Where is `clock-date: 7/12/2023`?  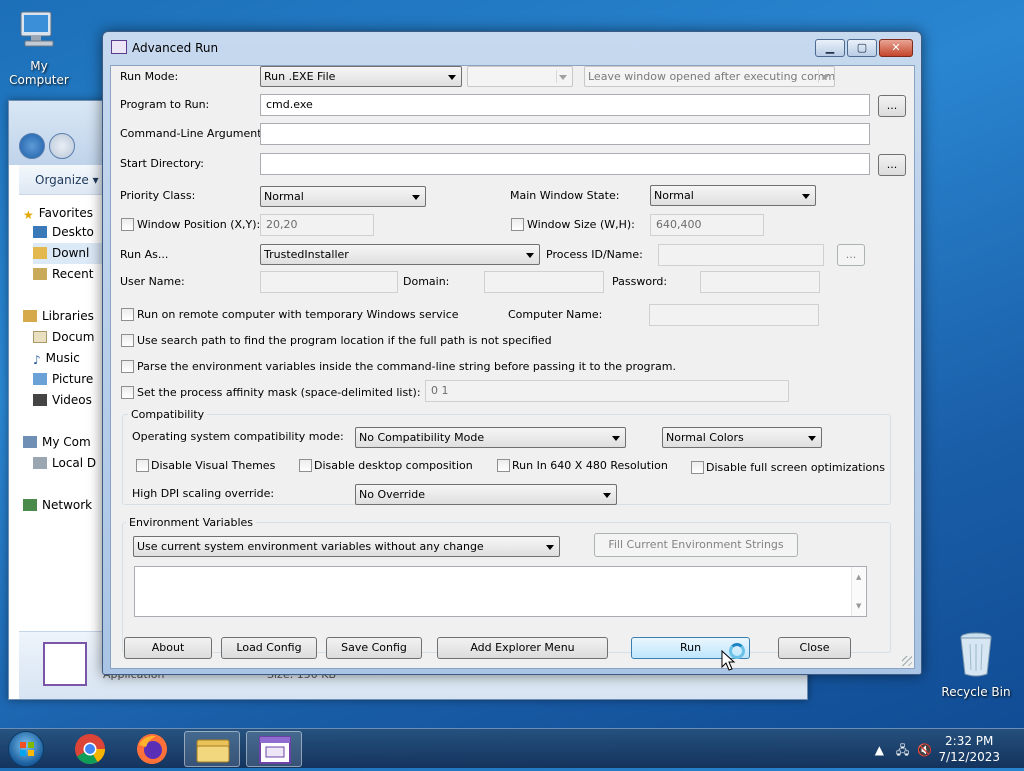 clock-date: 7/12/2023 is located at coordinates (969, 757).